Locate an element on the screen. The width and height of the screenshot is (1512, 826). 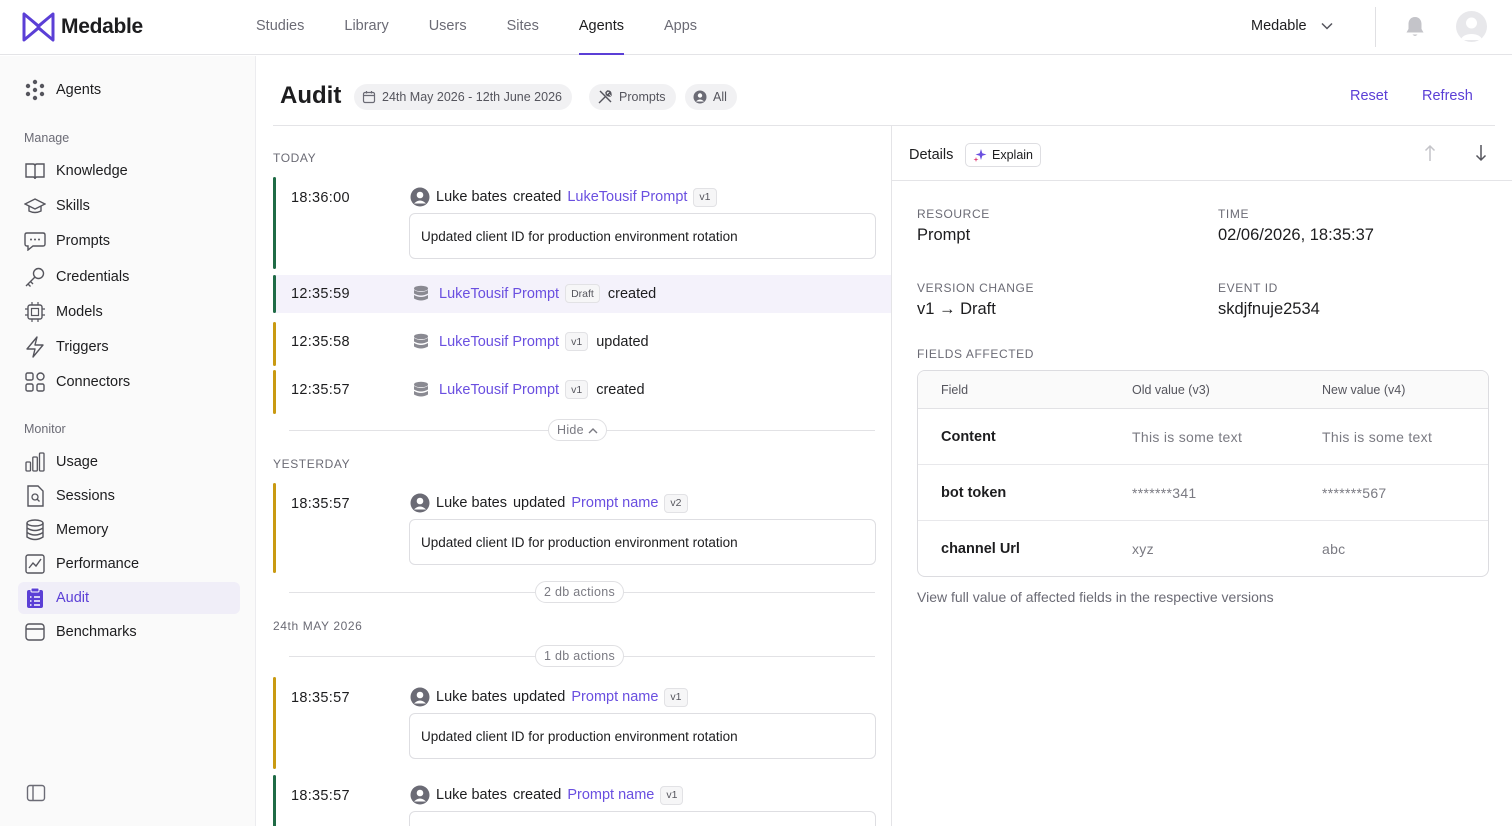
resource-label: RESOURCE is located at coordinates (953, 214).